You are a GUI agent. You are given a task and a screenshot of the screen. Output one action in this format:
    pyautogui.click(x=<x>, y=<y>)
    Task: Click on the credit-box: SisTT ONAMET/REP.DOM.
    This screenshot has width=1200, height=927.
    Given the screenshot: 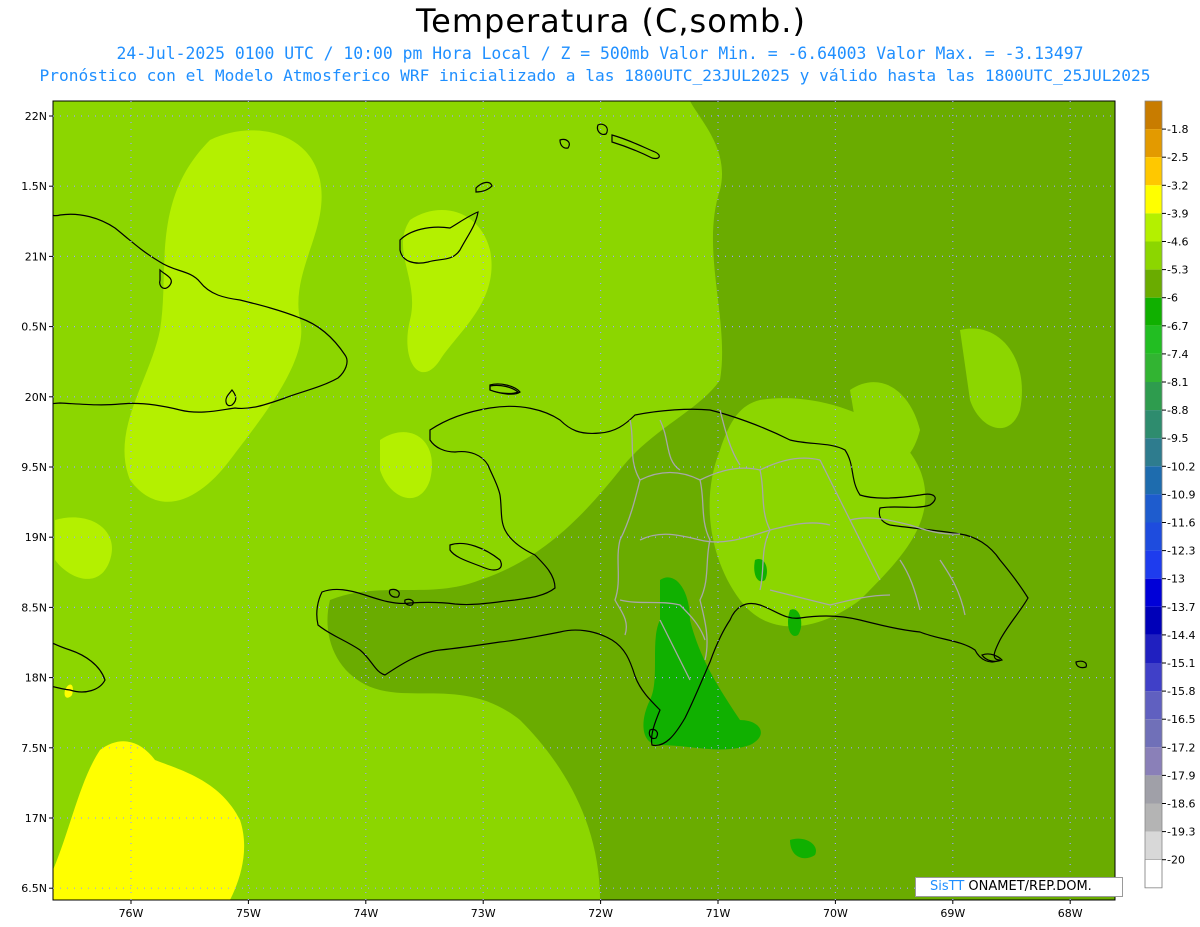 What is the action you would take?
    pyautogui.click(x=1019, y=887)
    